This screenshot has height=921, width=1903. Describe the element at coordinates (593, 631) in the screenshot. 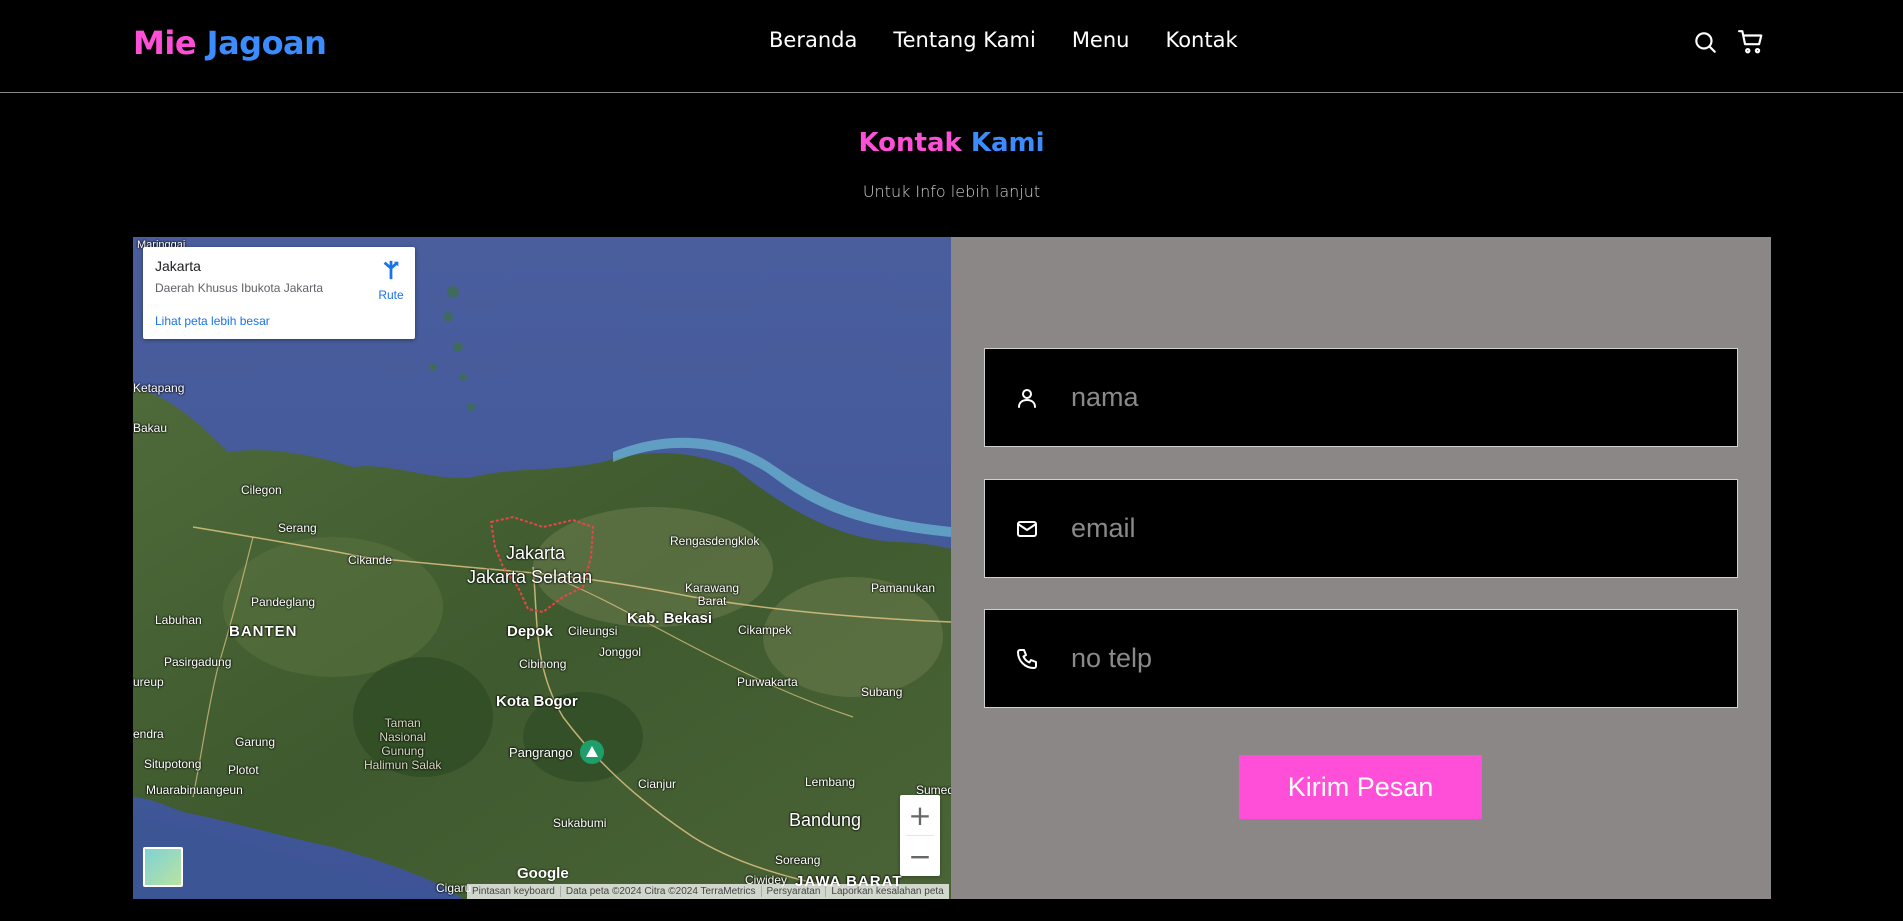

I see `map-label-cileungsi: Cileungsi` at that location.